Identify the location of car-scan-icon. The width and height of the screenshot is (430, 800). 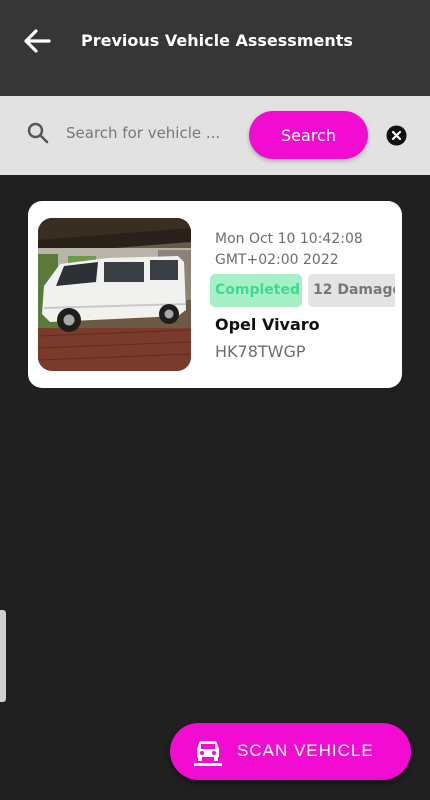
(208, 752).